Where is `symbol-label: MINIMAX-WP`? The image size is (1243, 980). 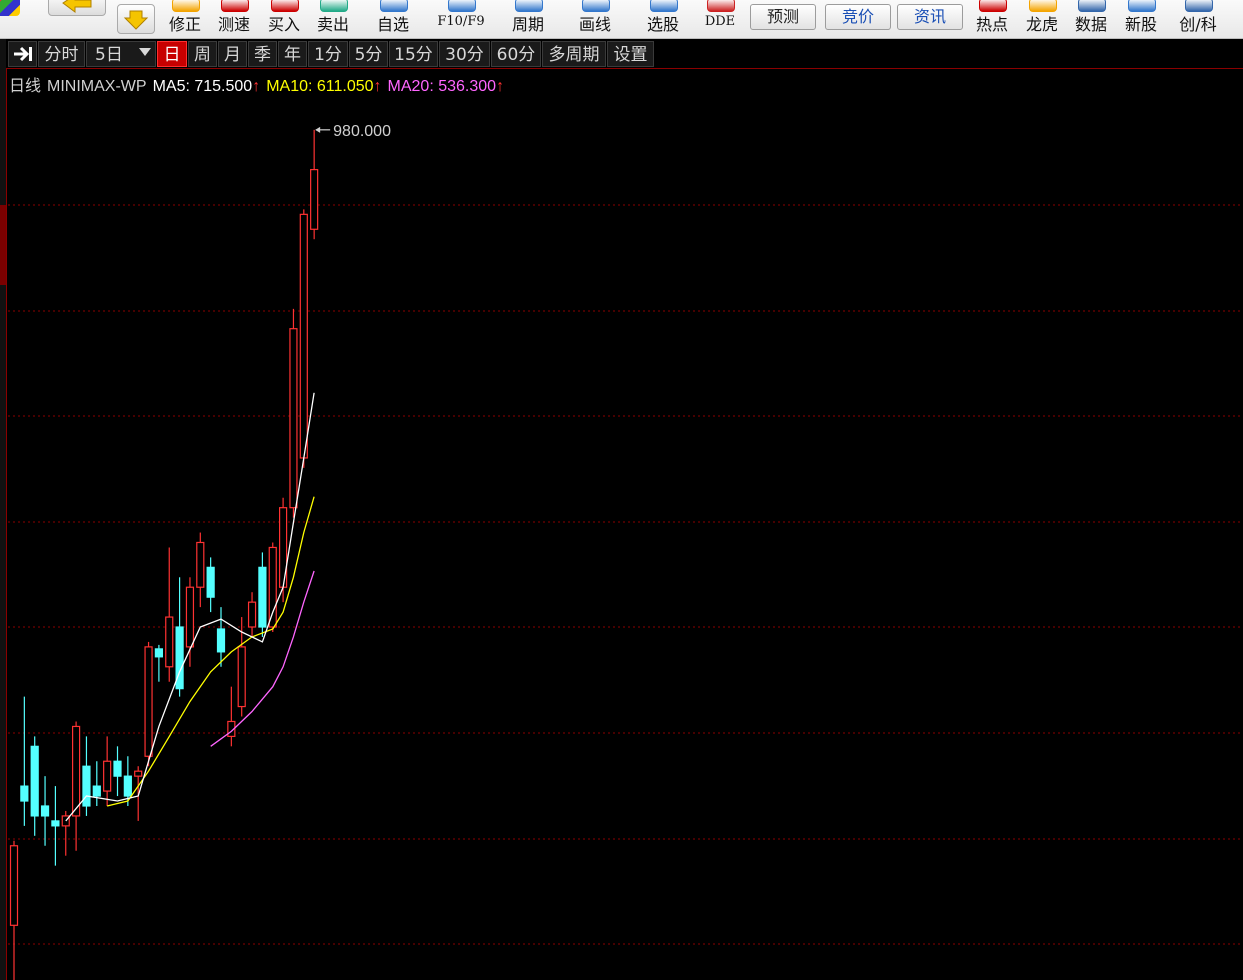
symbol-label: MINIMAX-WP is located at coordinates (97, 86).